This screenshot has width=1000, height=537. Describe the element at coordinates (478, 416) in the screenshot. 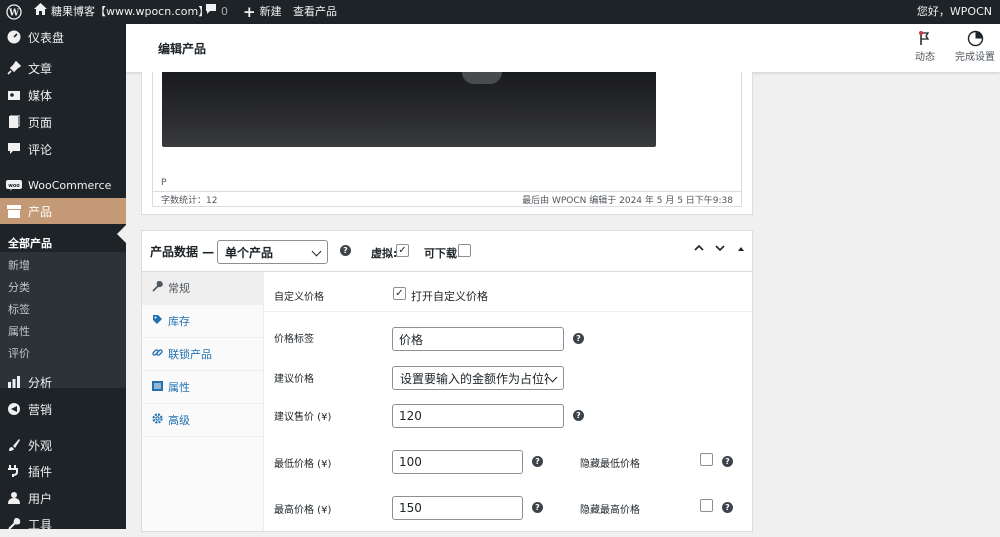

I see `suggested-sale-input: 120` at that location.